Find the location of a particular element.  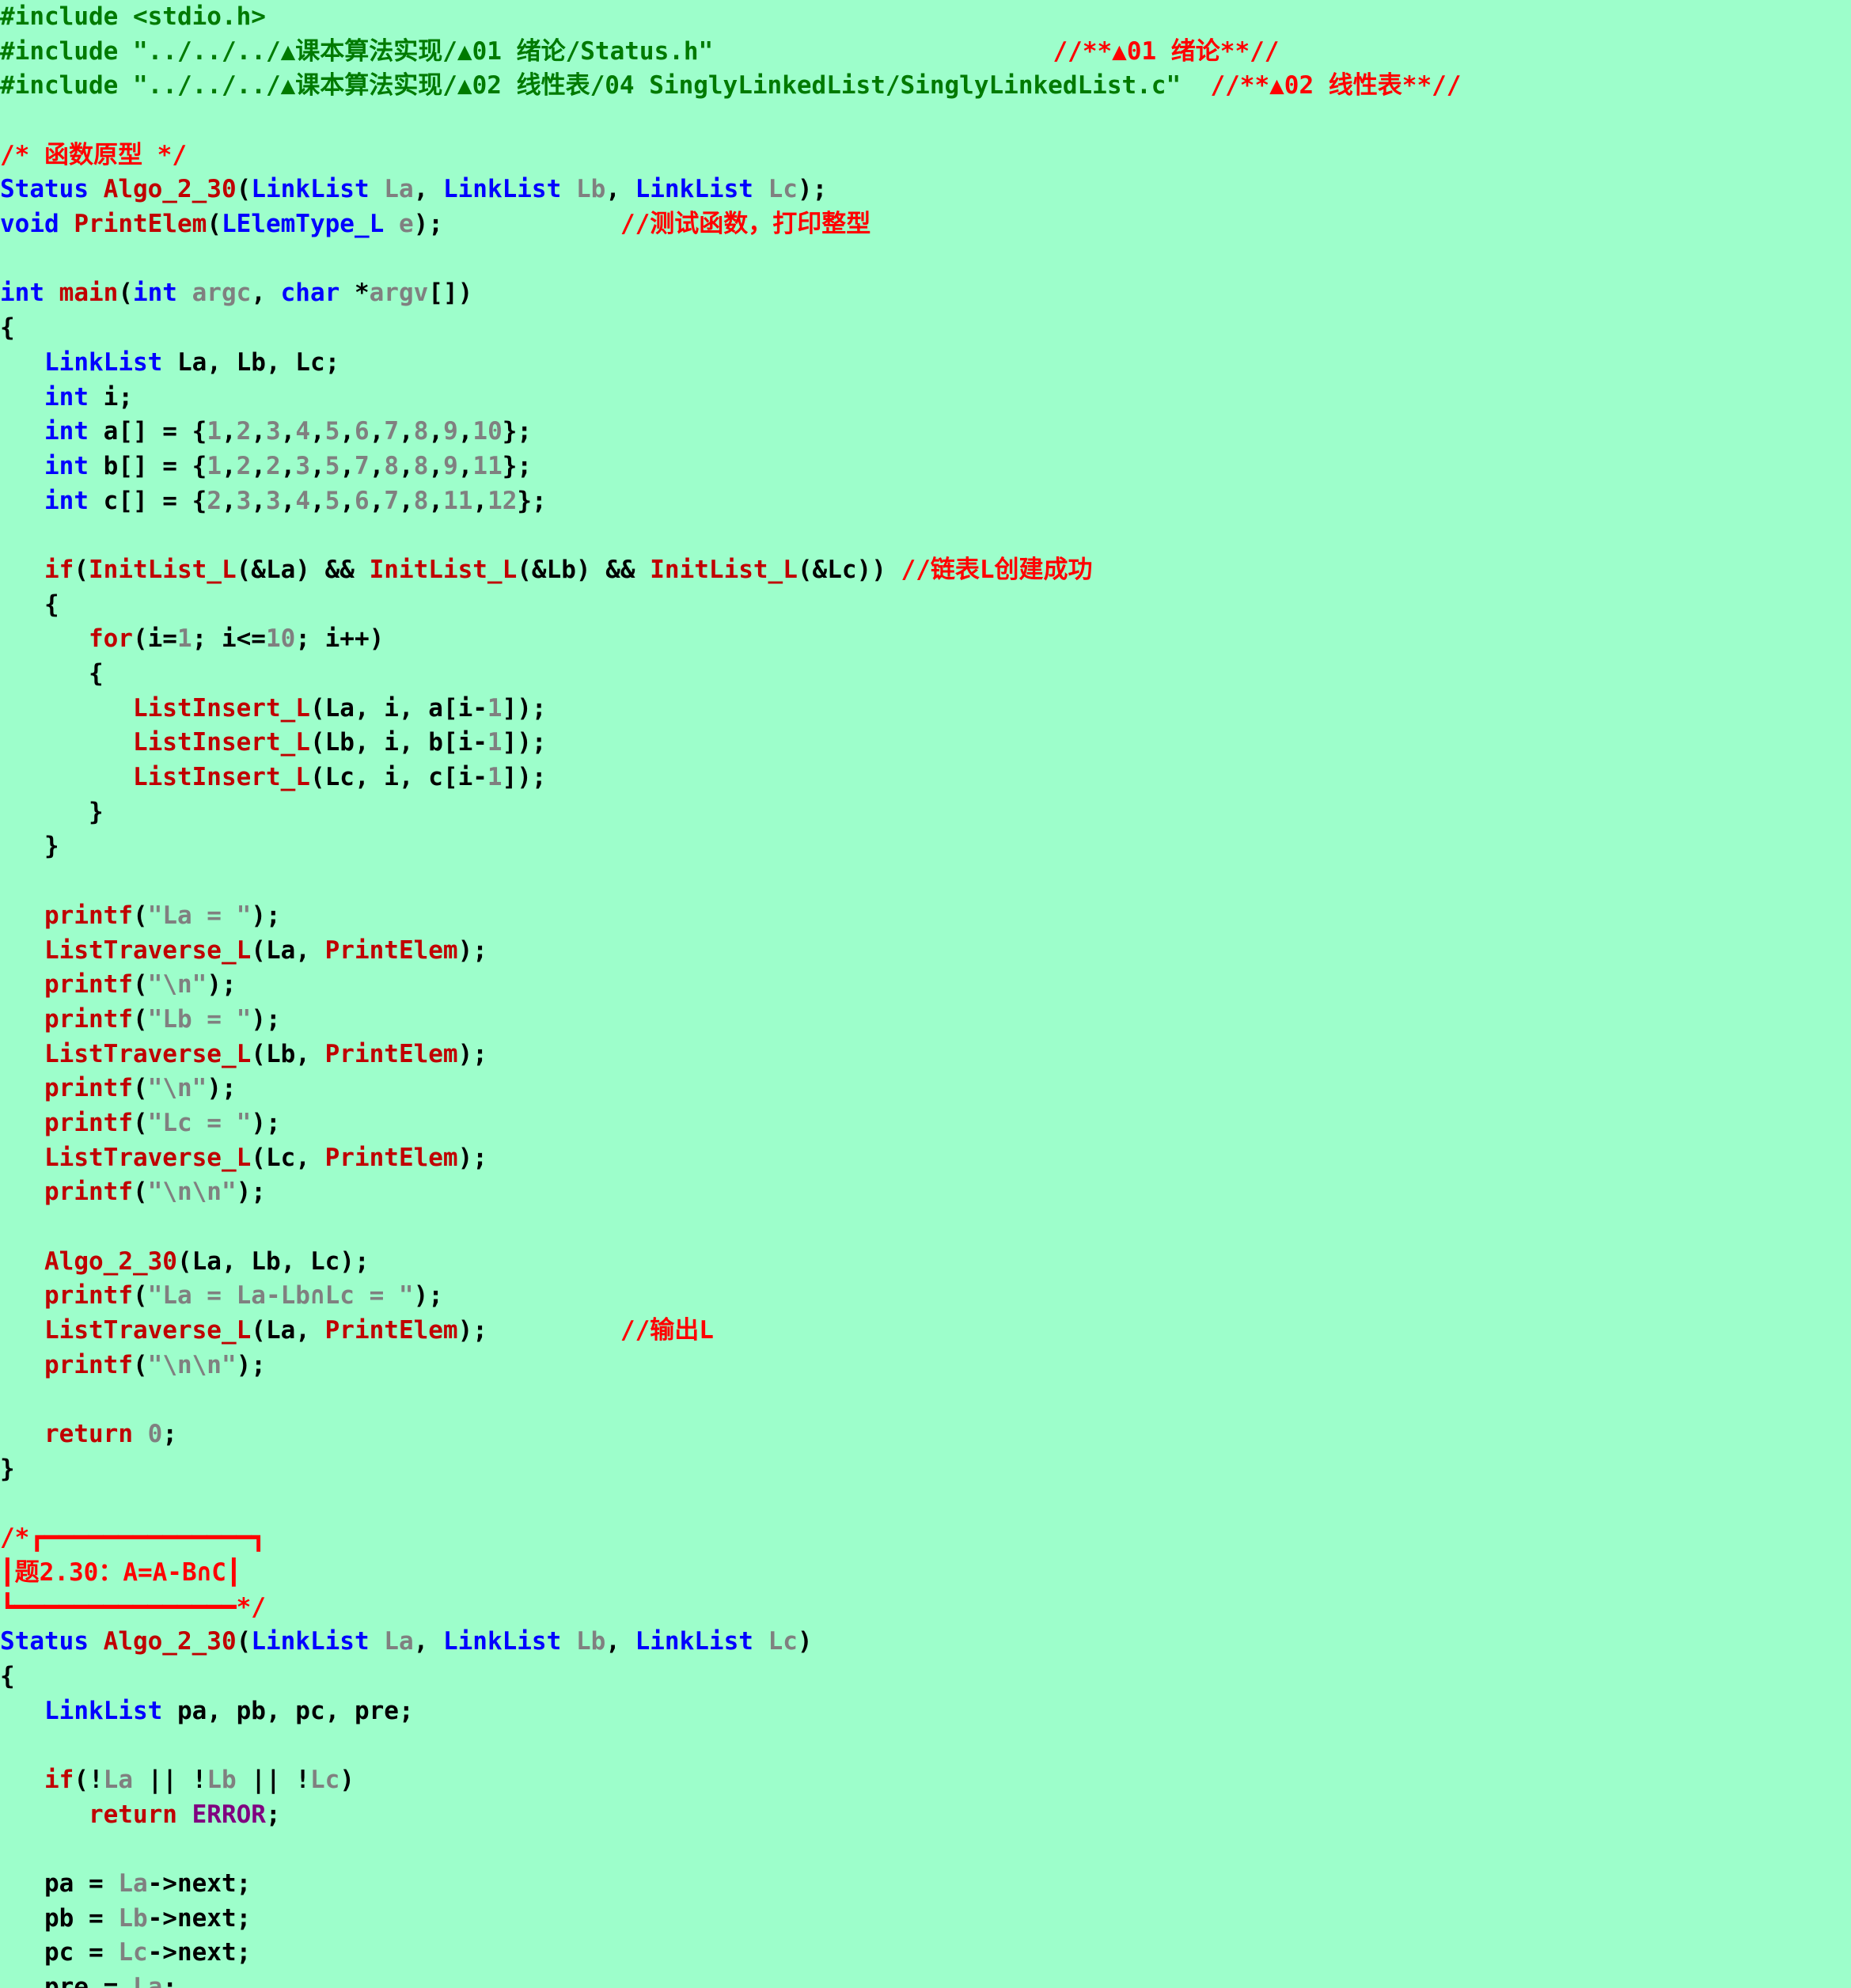

code-line: int main(int argc, char *argv[]) is located at coordinates (236, 293).